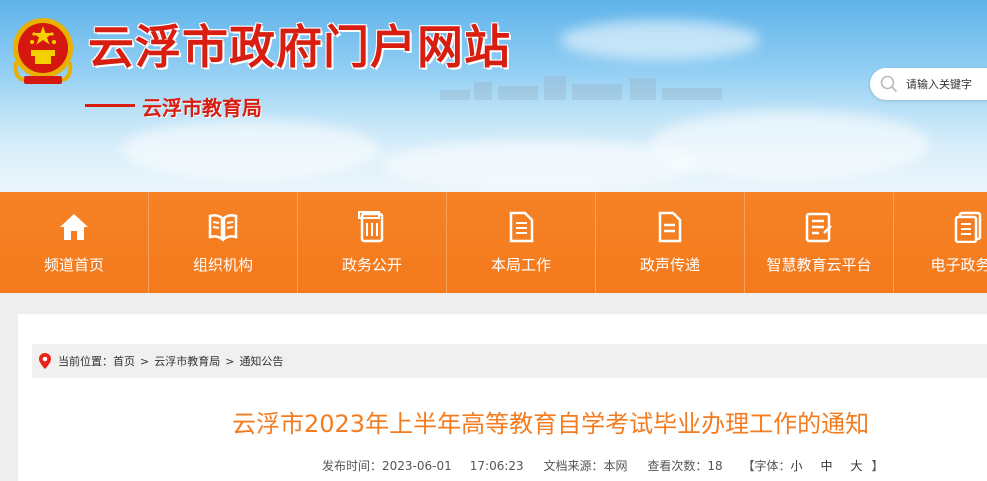  What do you see at coordinates (968, 227) in the screenshot?
I see `docs-icon` at bounding box center [968, 227].